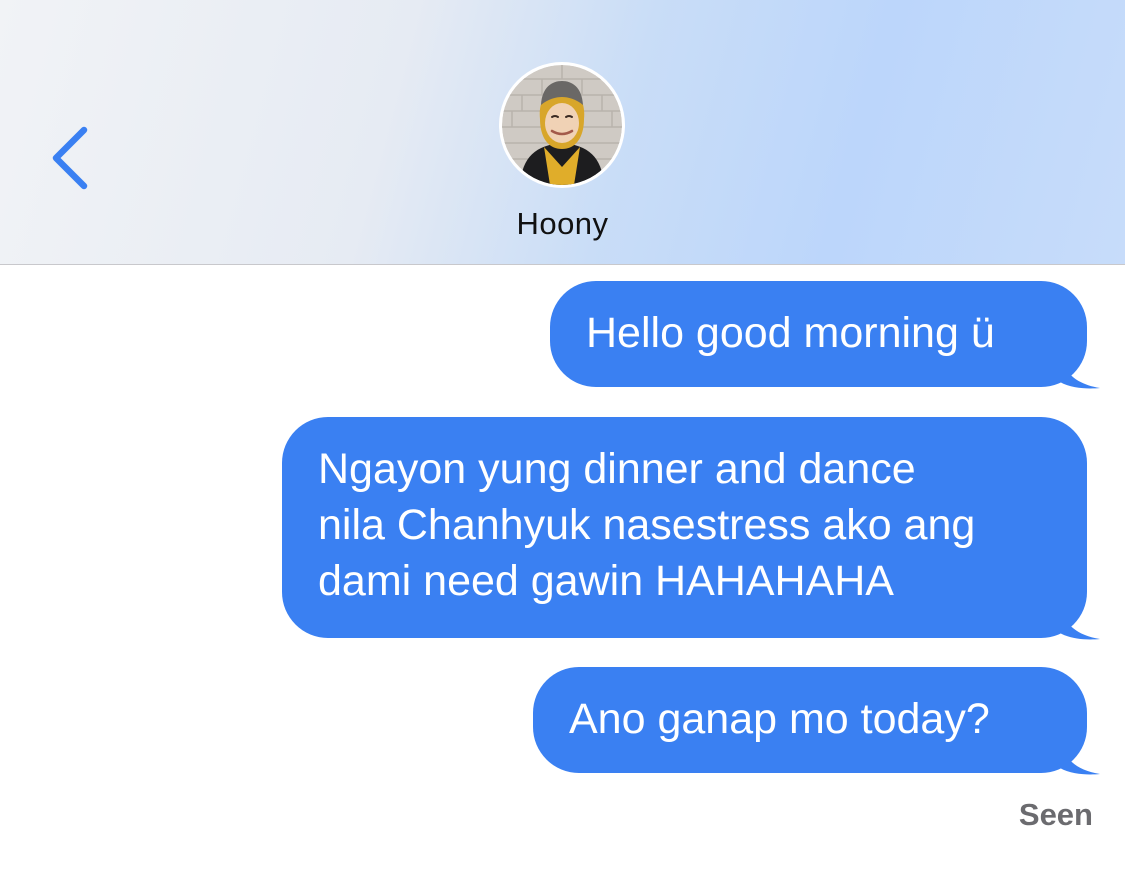 The height and width of the screenshot is (869, 1125). I want to click on contact-avatar, so click(562, 125).